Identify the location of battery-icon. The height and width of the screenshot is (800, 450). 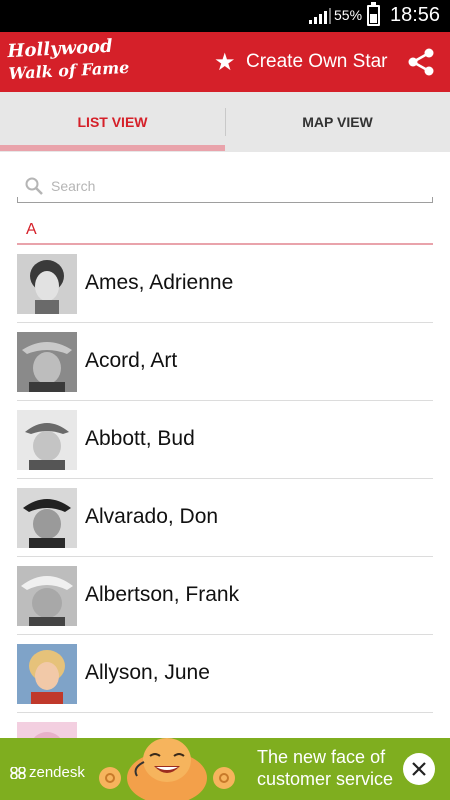
(373, 14).